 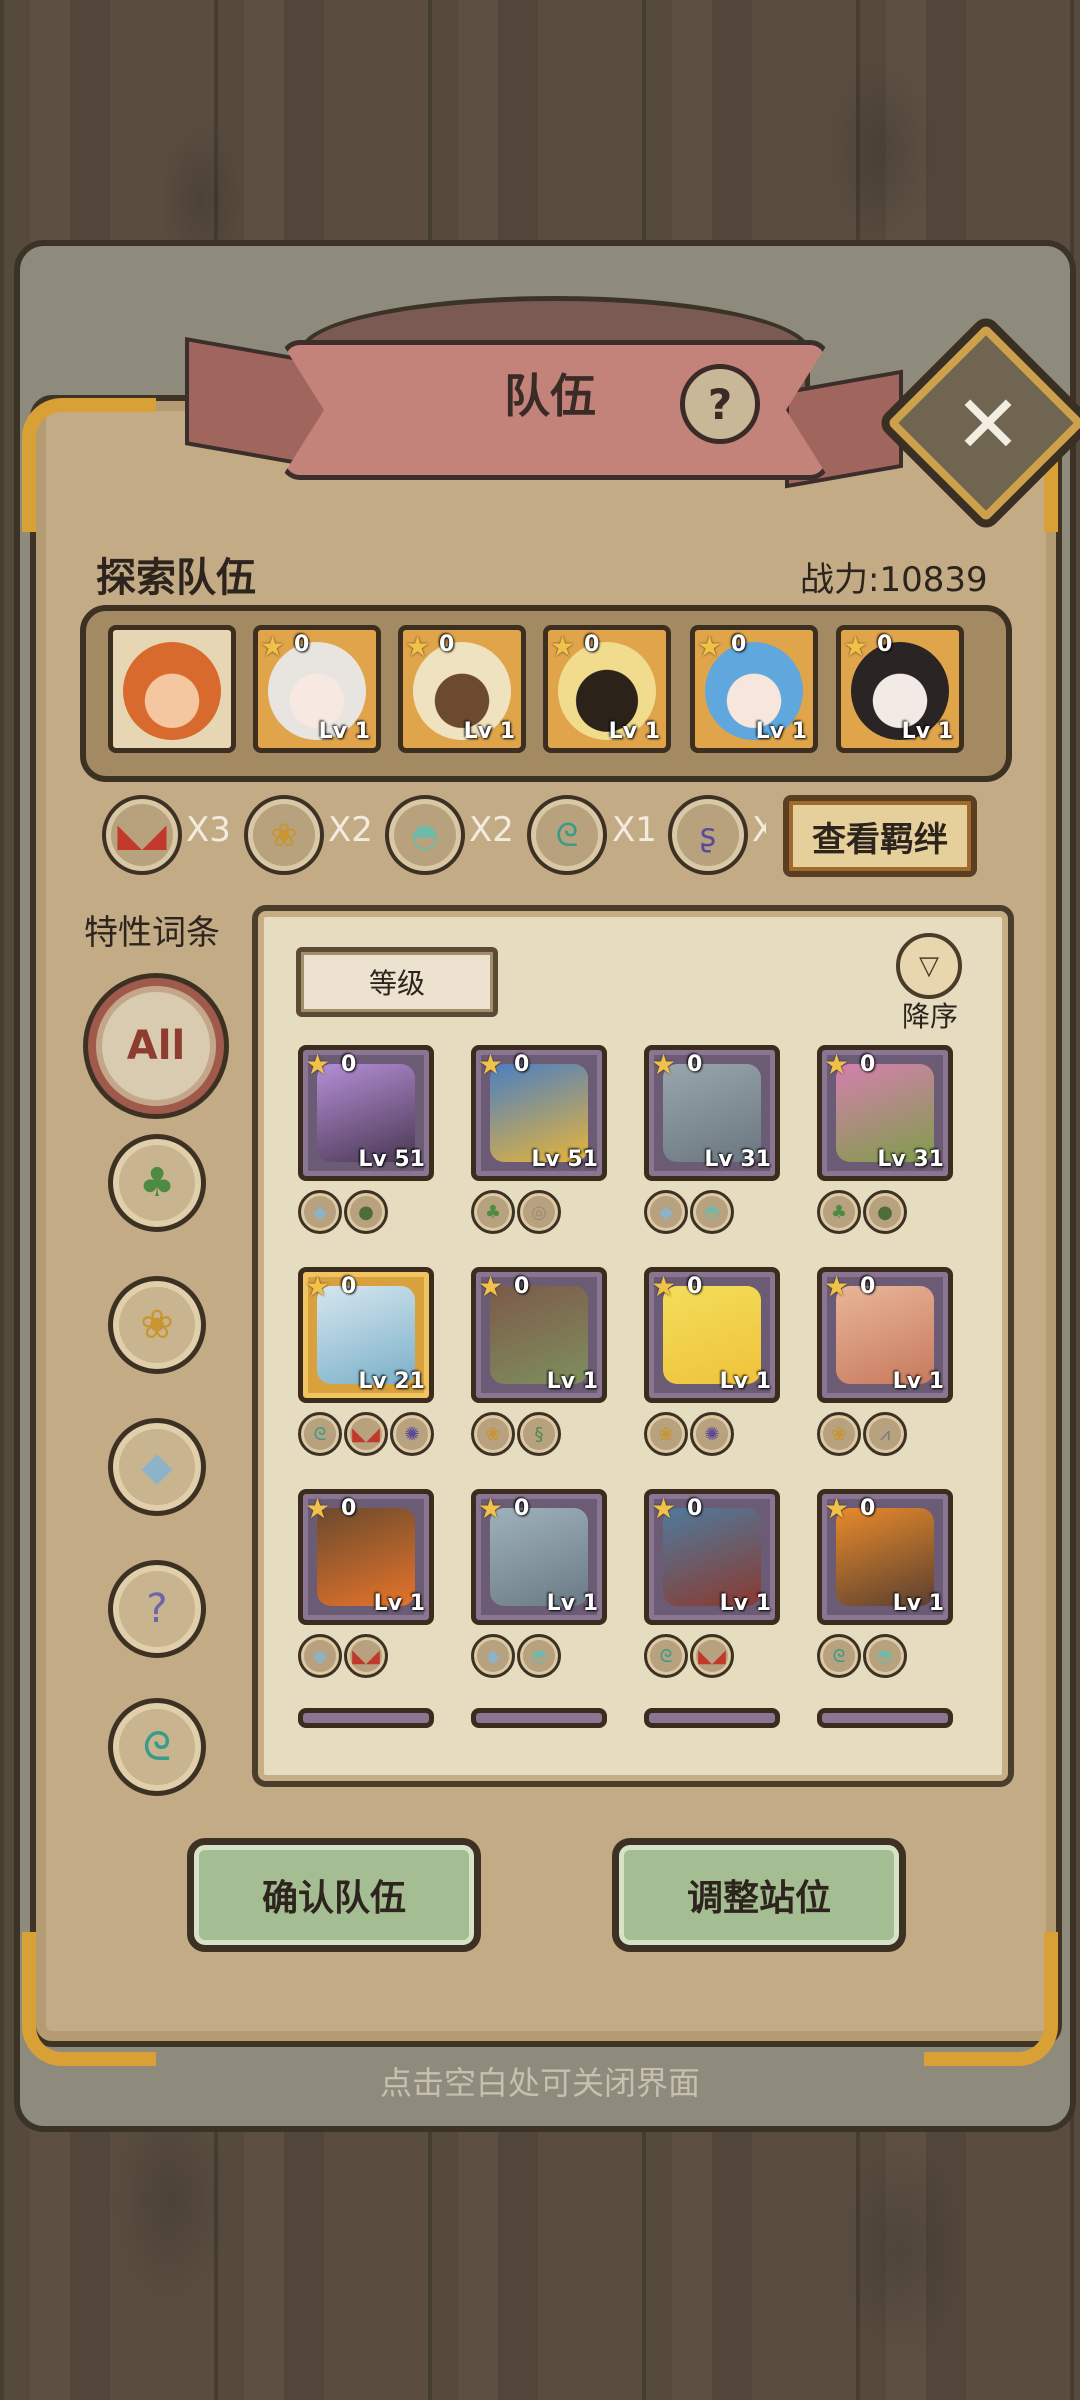 What do you see at coordinates (172, 689) in the screenshot?
I see `team-slot-leader` at bounding box center [172, 689].